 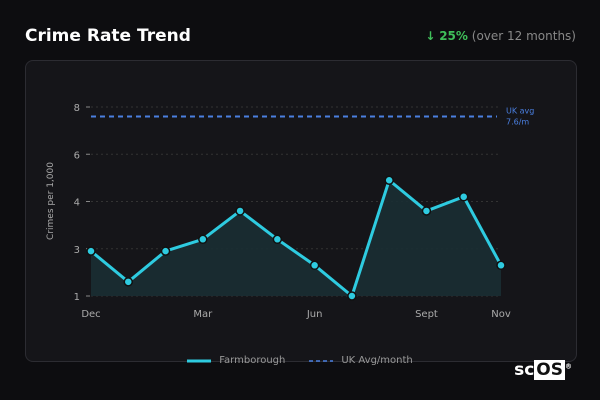 What do you see at coordinates (252, 360) in the screenshot?
I see `legend-label: Farmborough` at bounding box center [252, 360].